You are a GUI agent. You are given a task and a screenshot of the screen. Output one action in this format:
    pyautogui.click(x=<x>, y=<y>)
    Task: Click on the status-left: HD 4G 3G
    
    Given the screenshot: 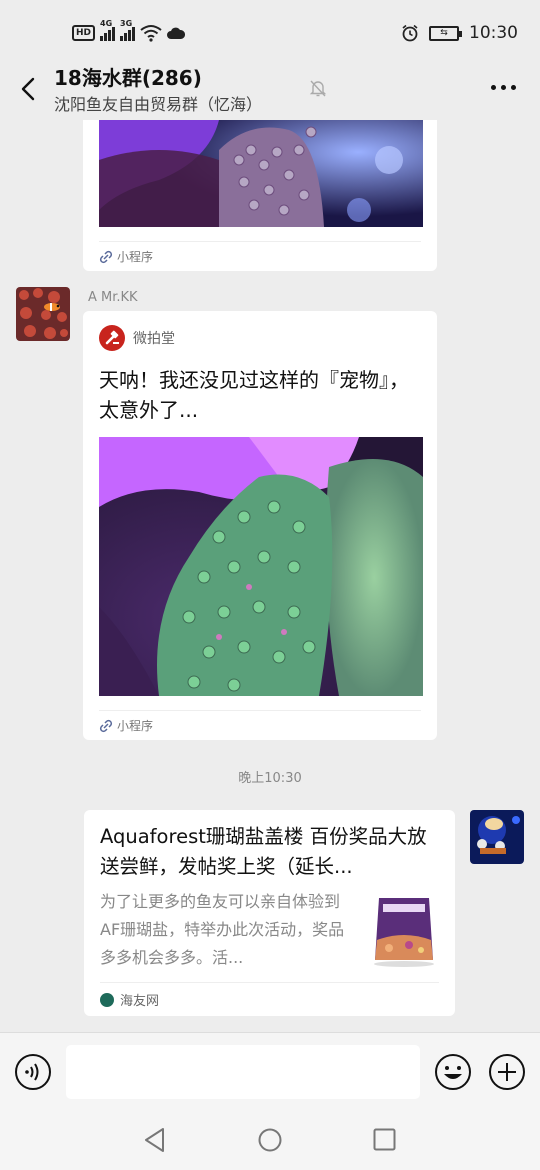 What is the action you would take?
    pyautogui.click(x=129, y=32)
    